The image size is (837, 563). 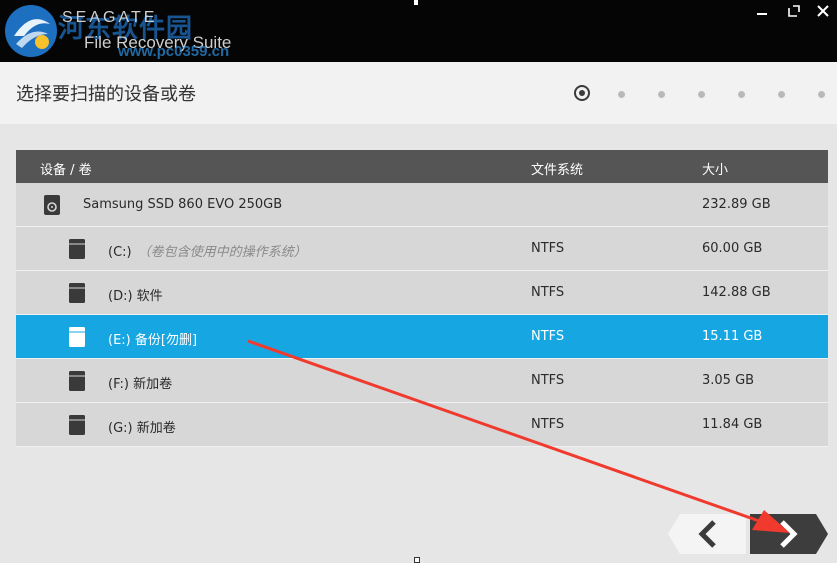 I want to click on row-name: (C:) （卷包含使用中的操作系统）, so click(x=207, y=252).